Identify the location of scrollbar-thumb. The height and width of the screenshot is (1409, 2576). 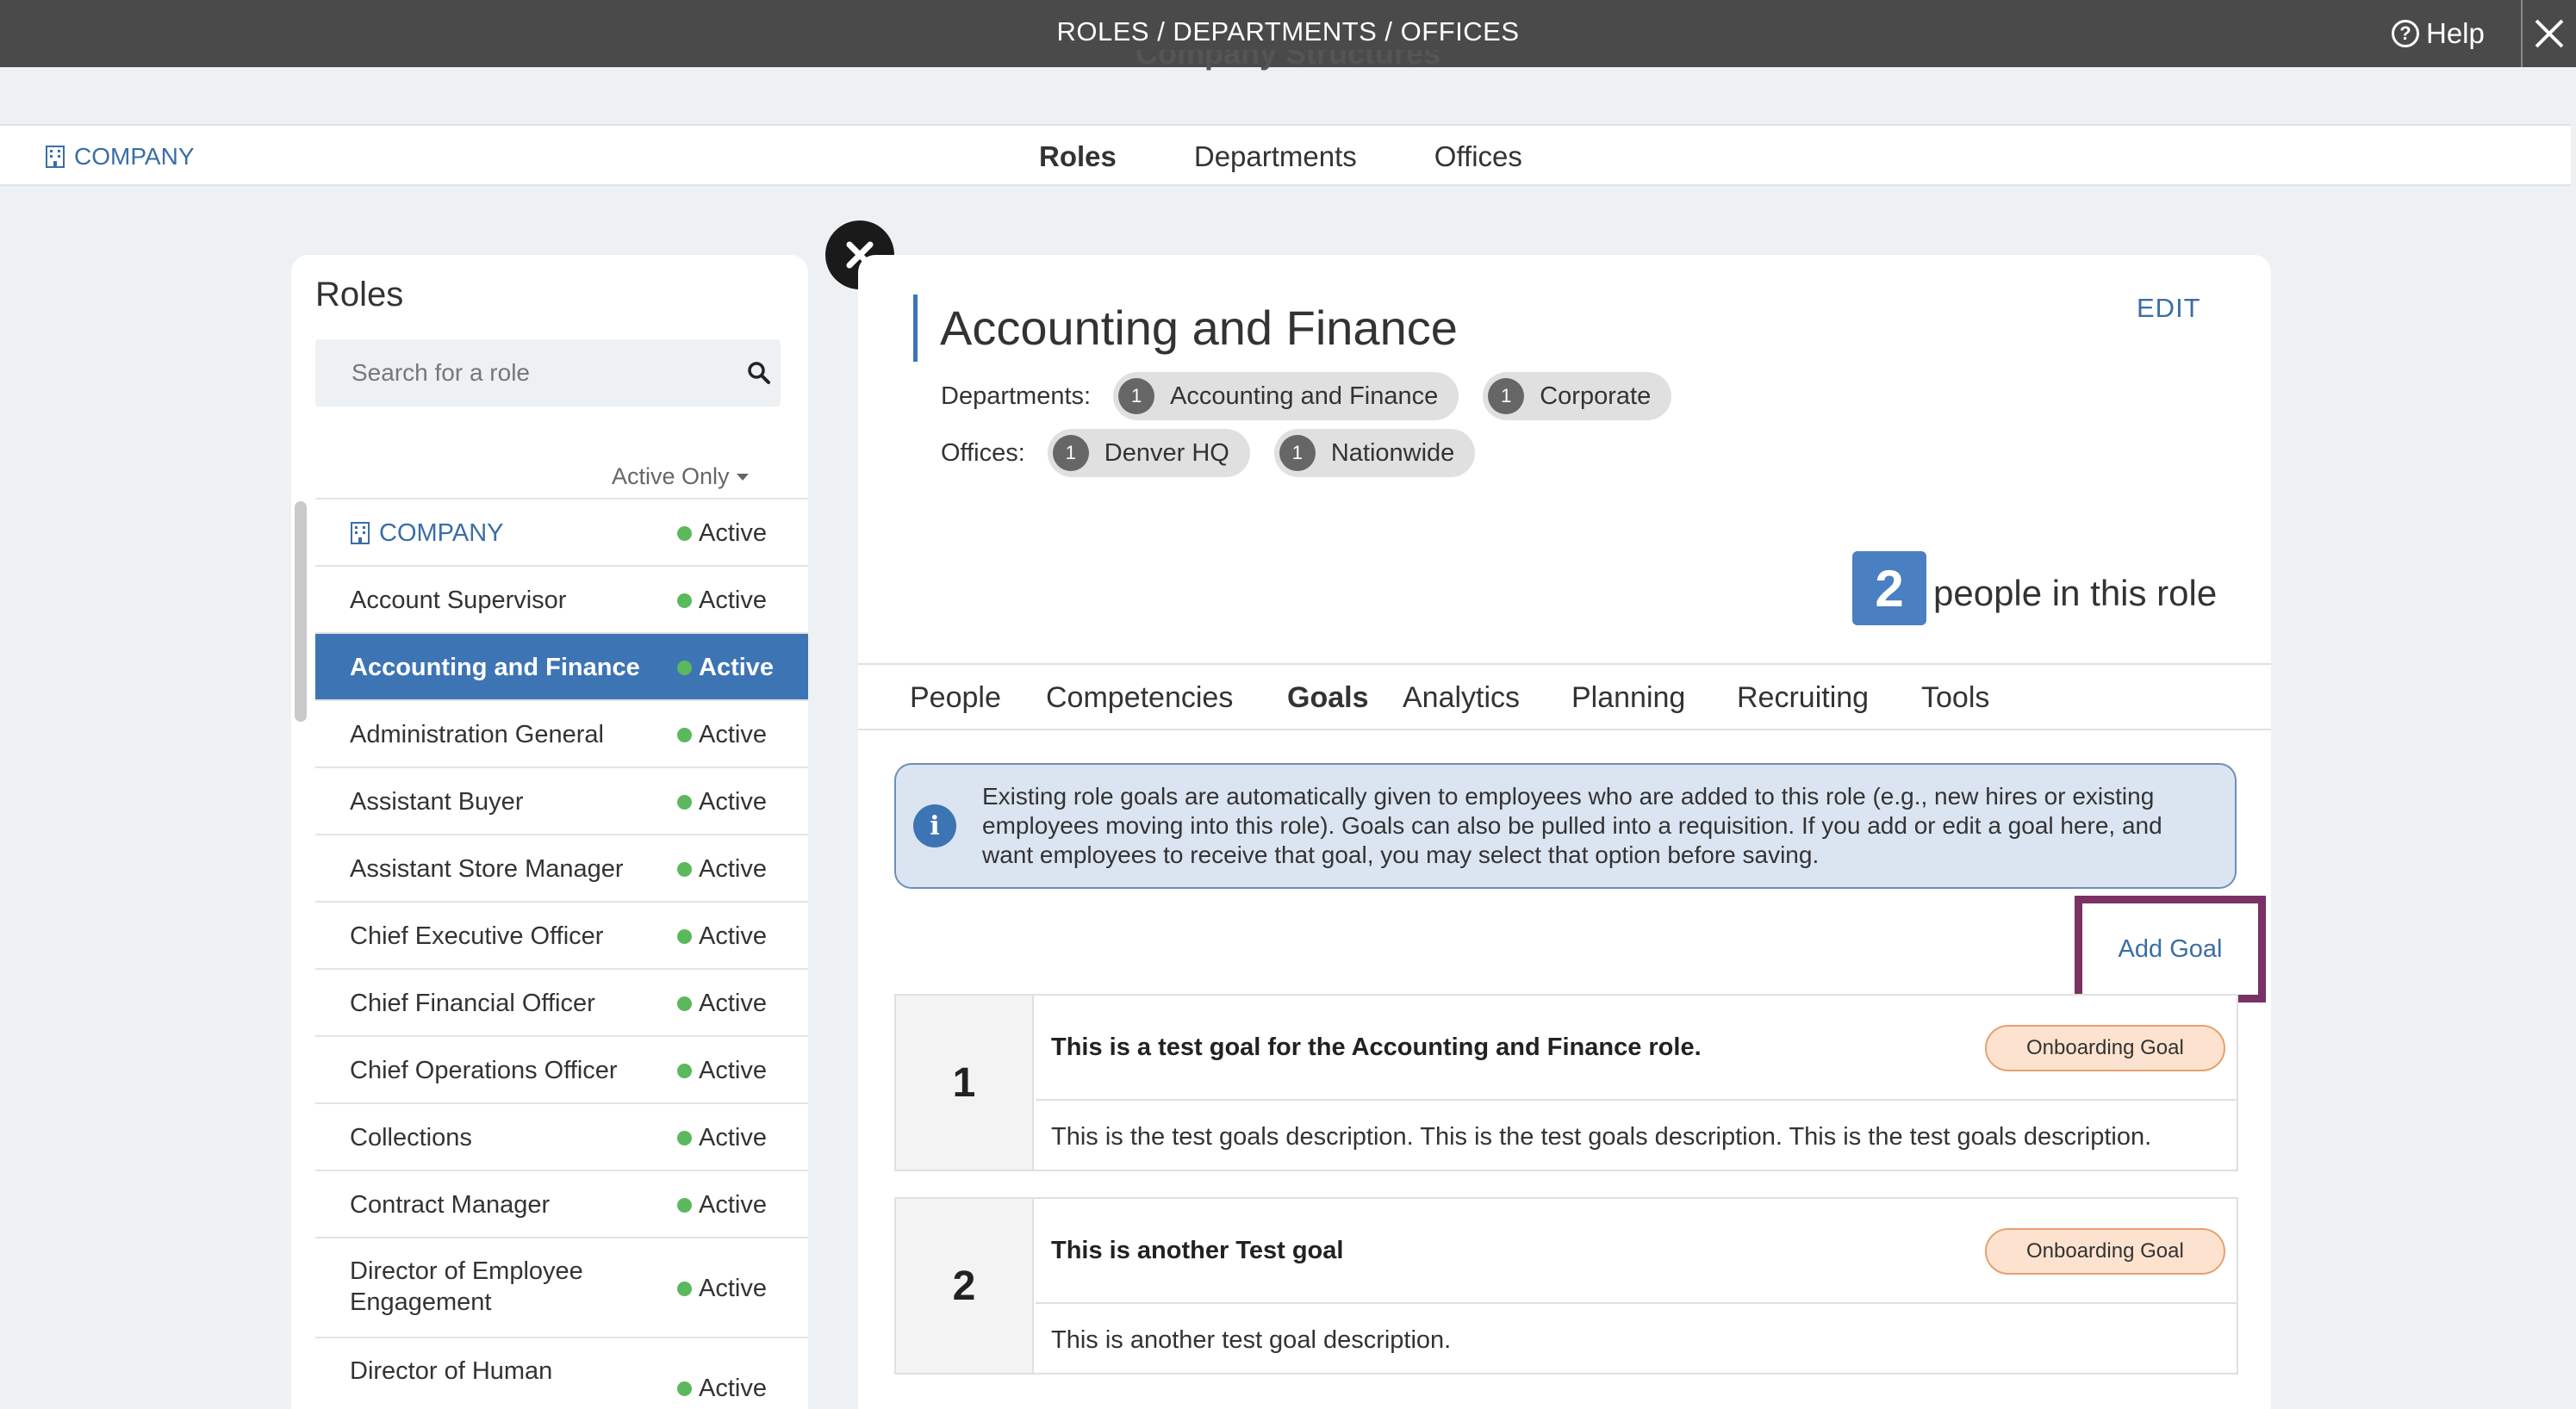
(301, 611).